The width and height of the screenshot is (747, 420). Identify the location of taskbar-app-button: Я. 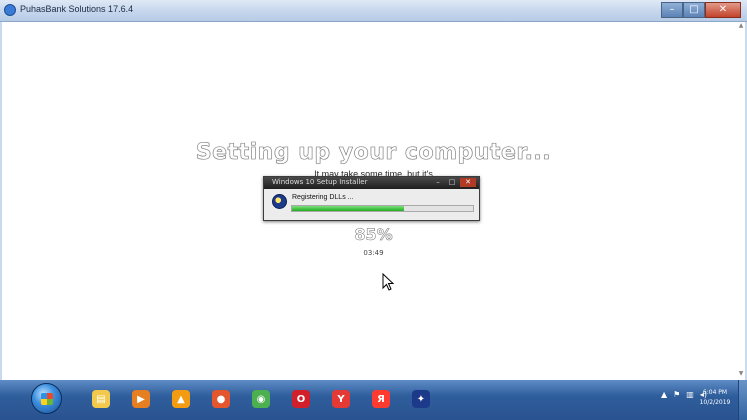
(381, 399).